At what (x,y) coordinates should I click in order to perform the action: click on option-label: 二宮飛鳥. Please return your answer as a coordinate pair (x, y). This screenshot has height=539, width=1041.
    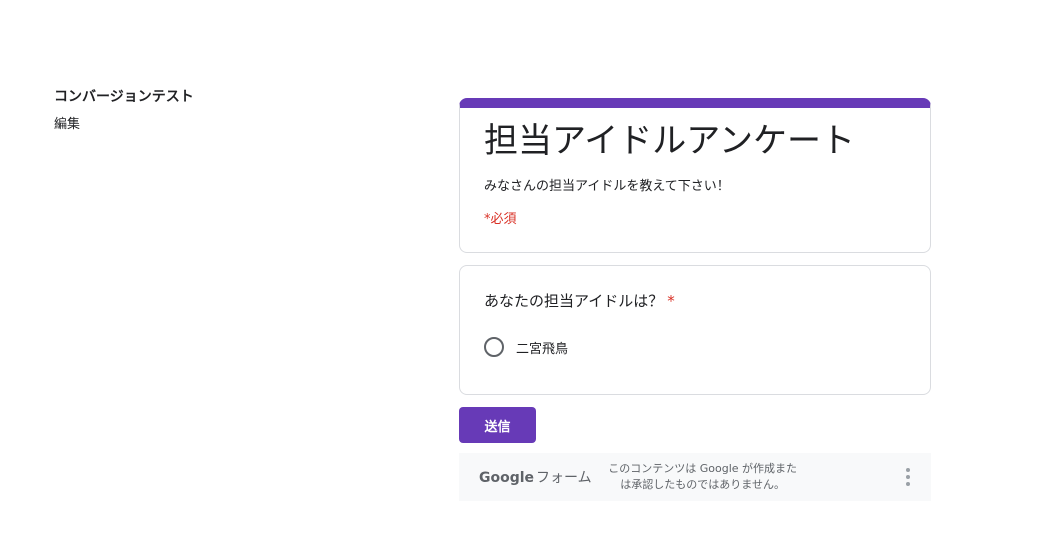
    Looking at the image, I should click on (542, 349).